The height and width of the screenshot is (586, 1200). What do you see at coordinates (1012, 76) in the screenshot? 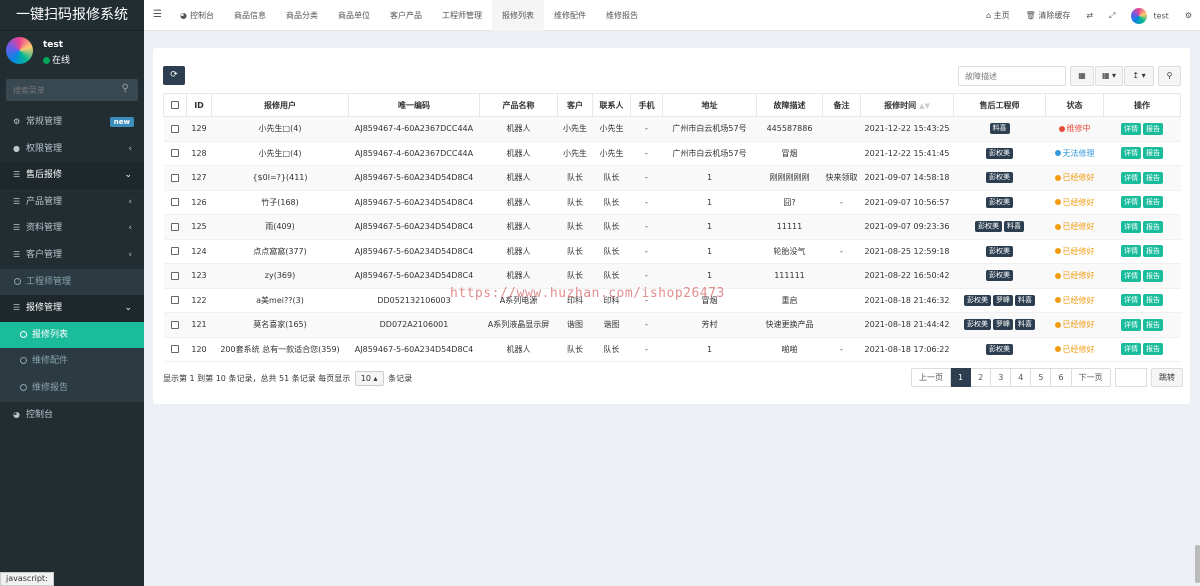
I see `fault-search-input` at bounding box center [1012, 76].